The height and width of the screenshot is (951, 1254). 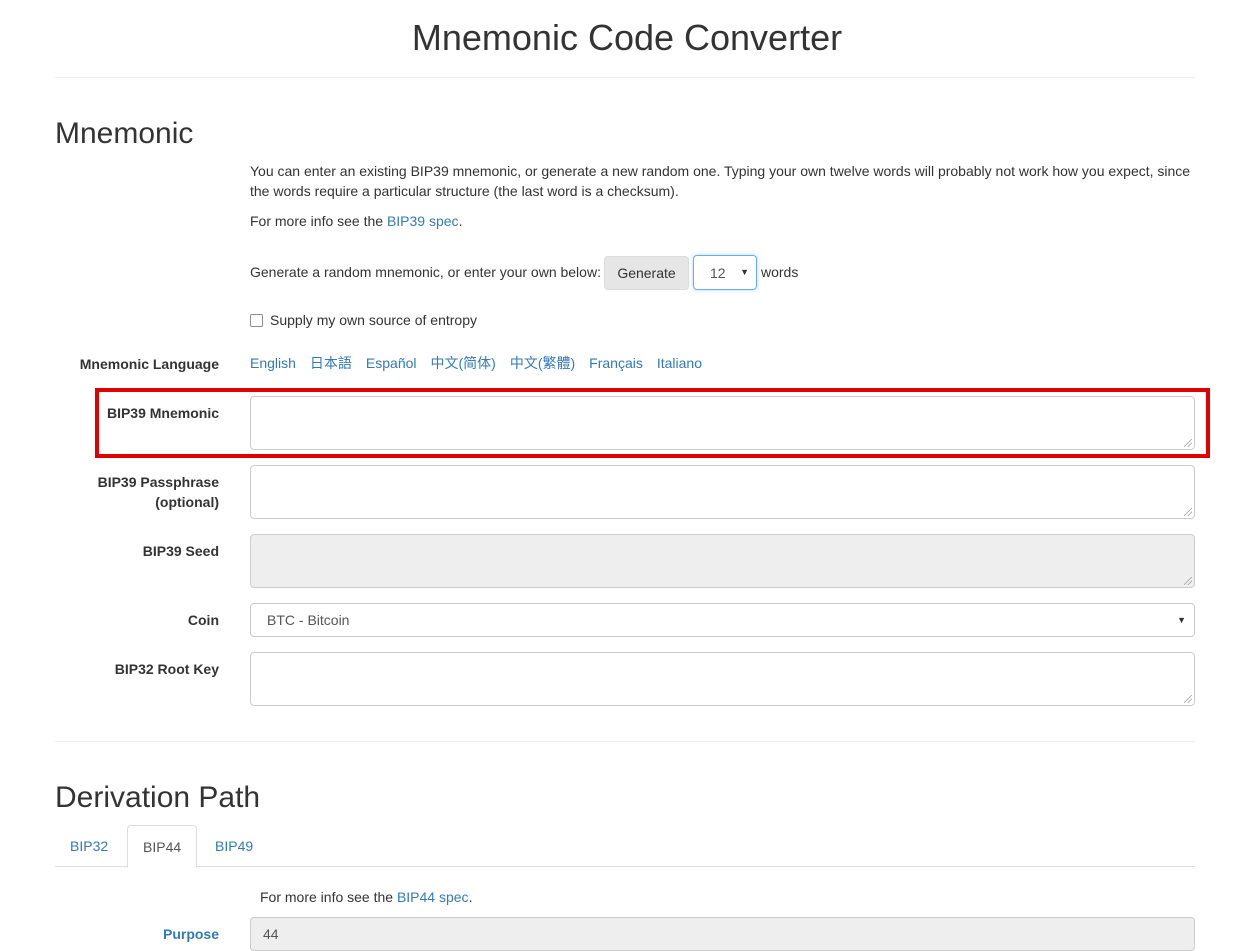 I want to click on word-count-select: 12 ▼, so click(x=725, y=272).